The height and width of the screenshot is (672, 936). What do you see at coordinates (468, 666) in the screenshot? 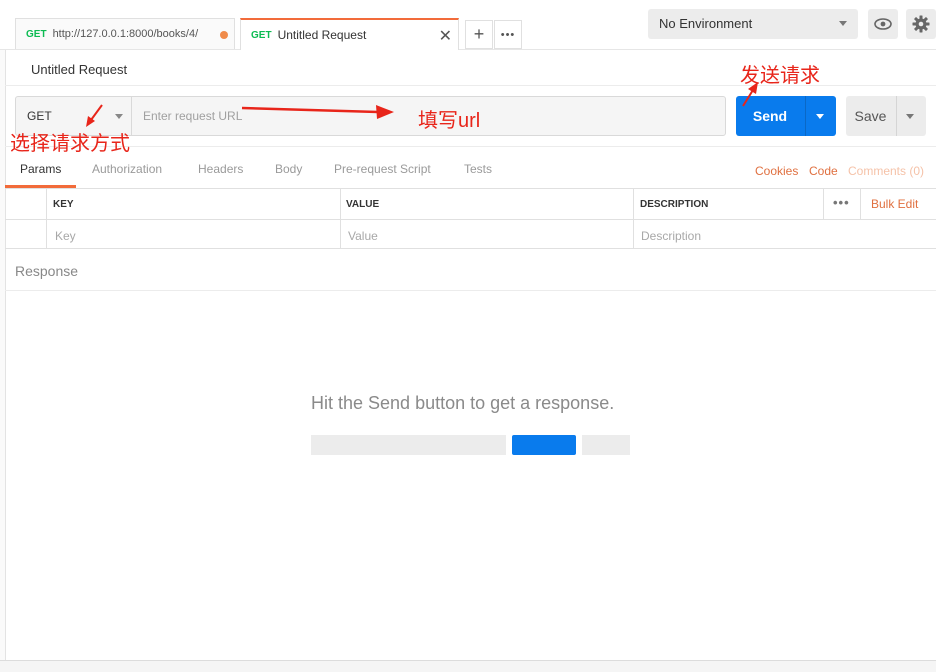
I see `status-bar` at bounding box center [468, 666].